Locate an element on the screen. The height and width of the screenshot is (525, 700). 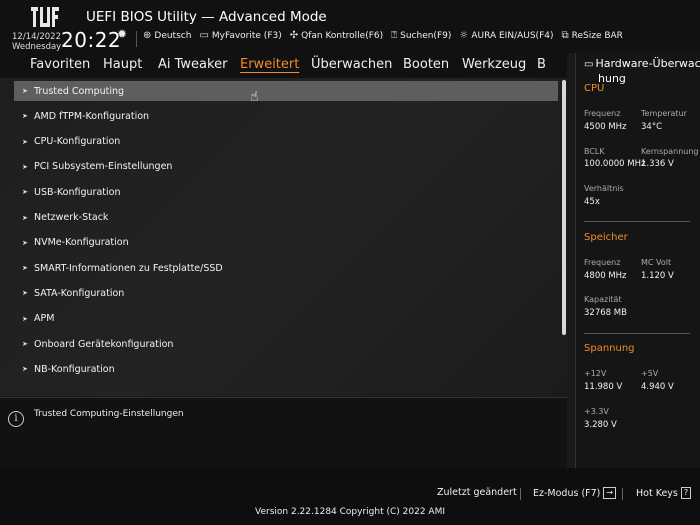
capacity-value: 32768 MB is located at coordinates (605, 313).